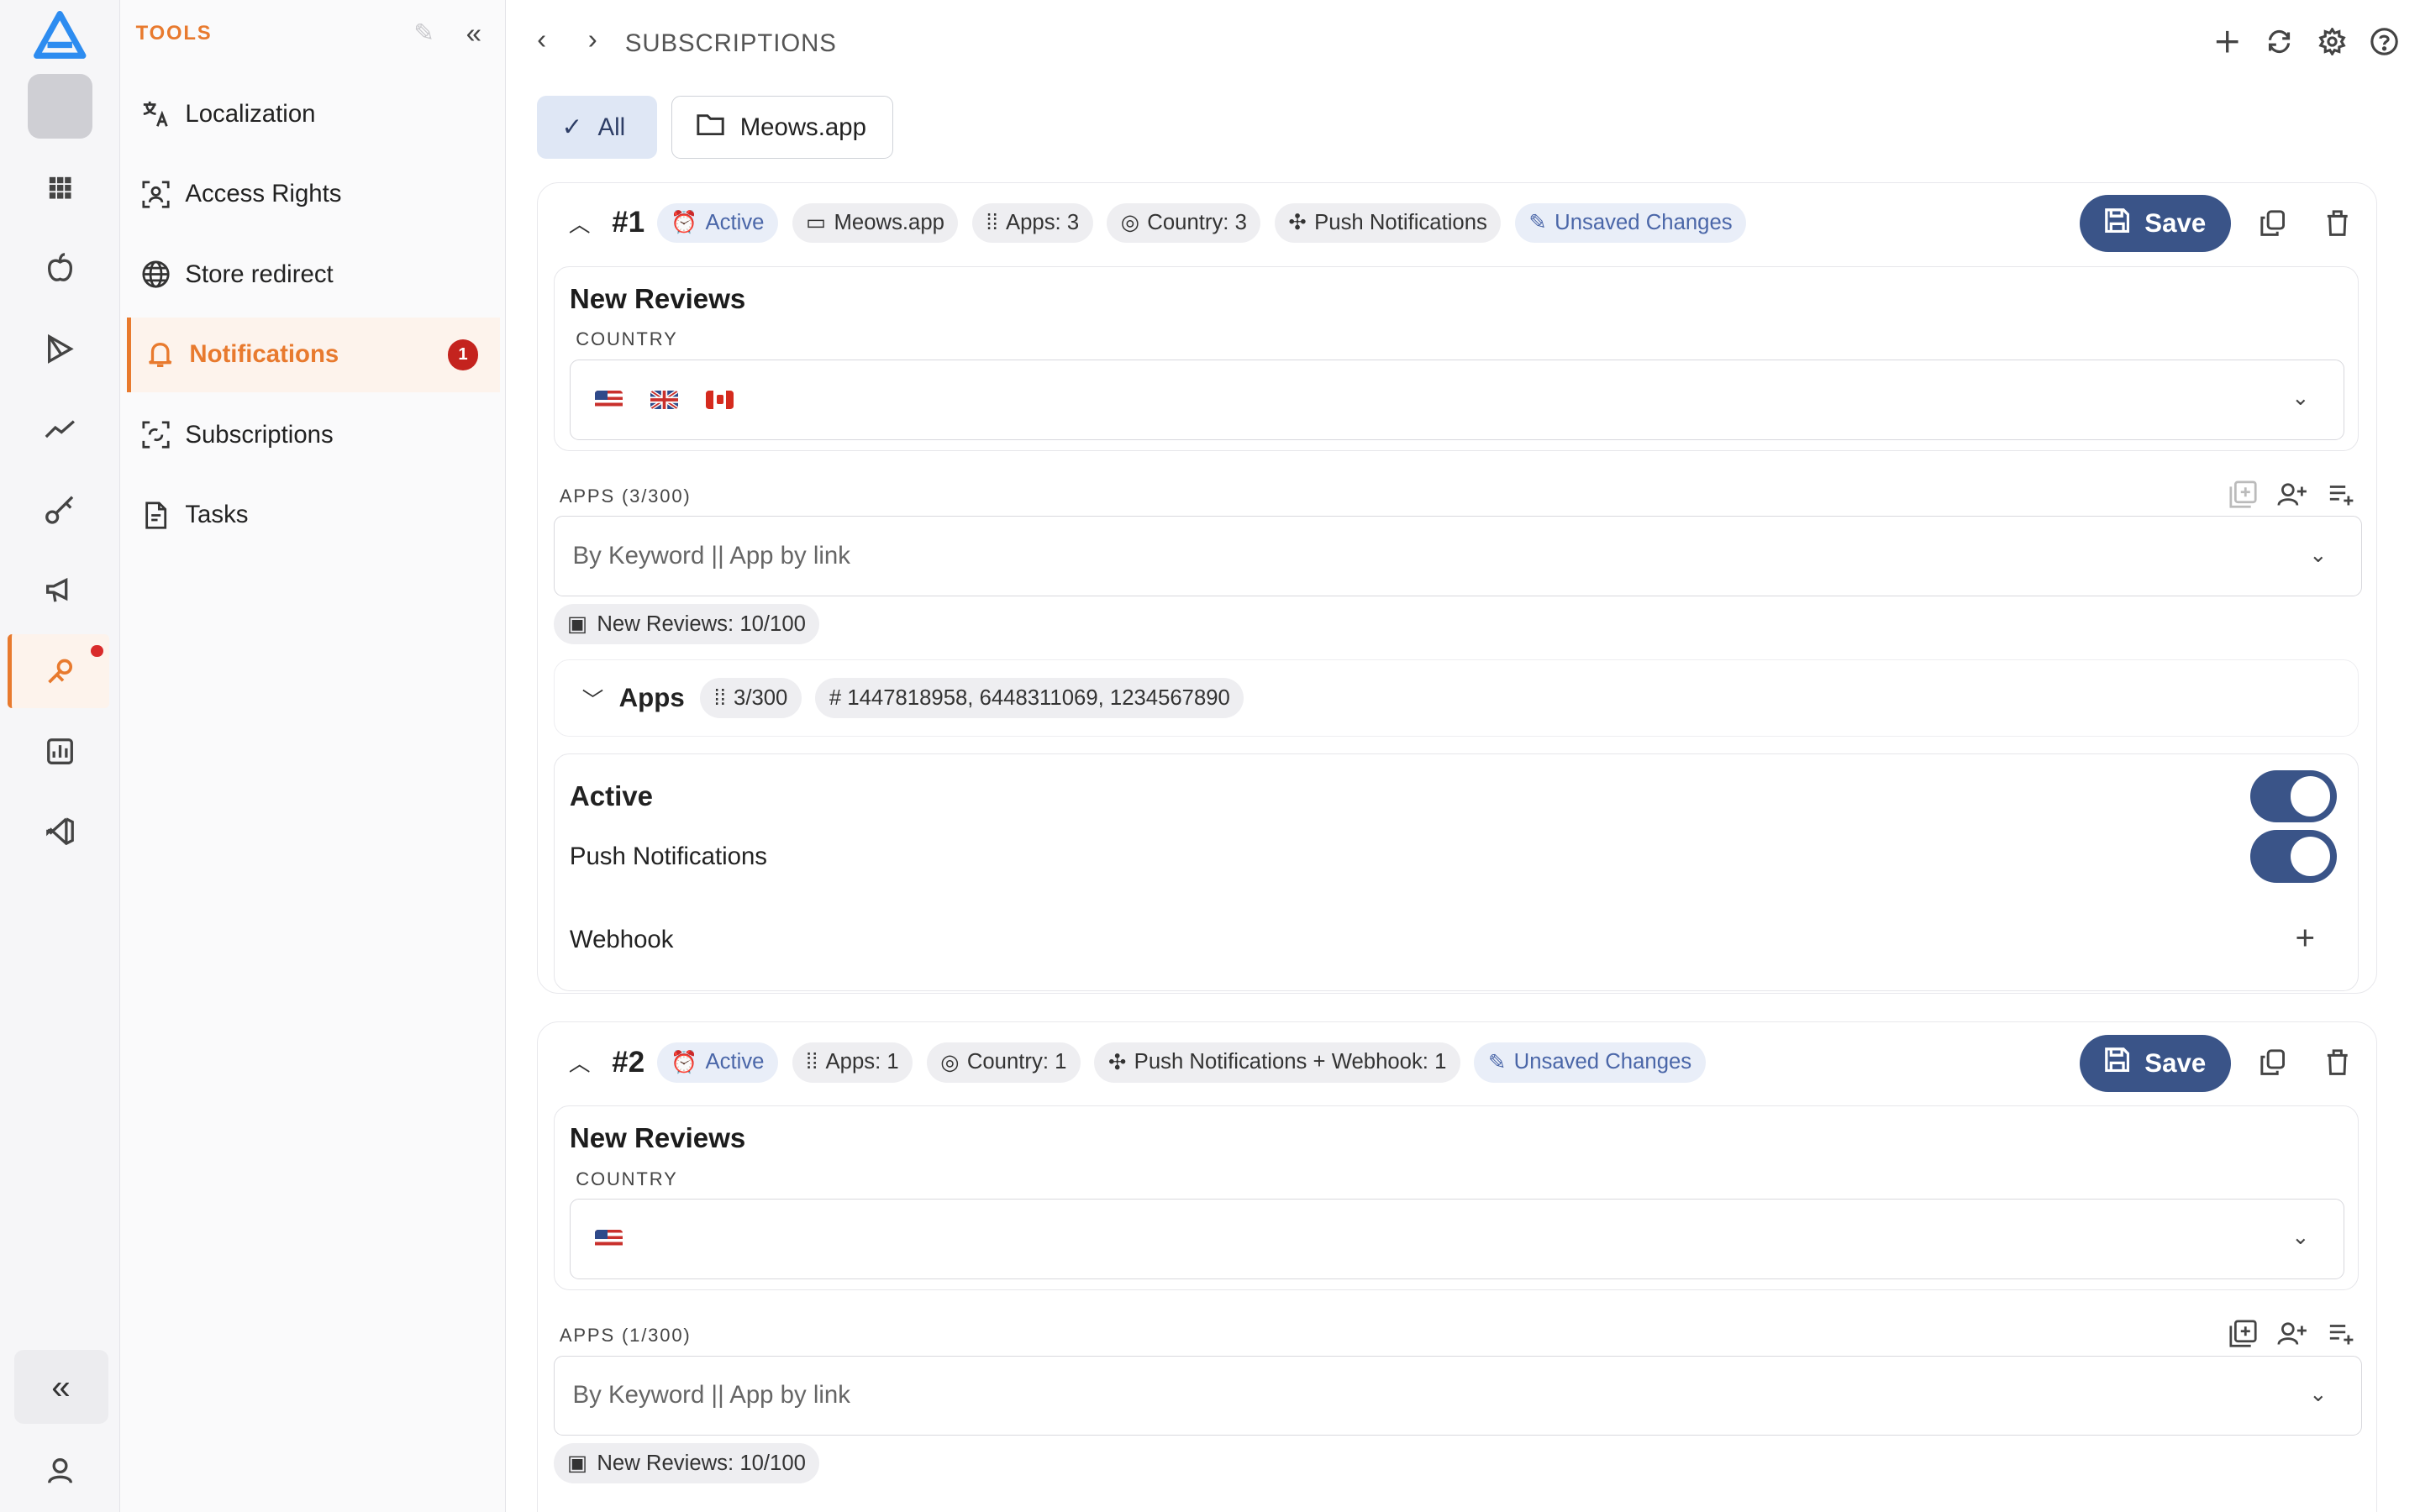 The image size is (2420, 1512). Describe the element at coordinates (782, 127) in the screenshot. I see `filter-app-button: Meows.app` at that location.